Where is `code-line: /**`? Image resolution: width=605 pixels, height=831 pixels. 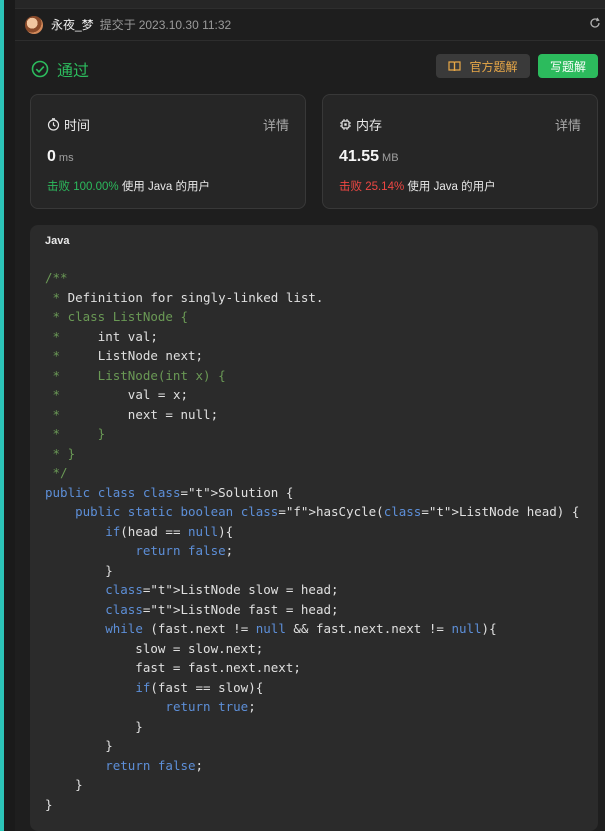
code-line: /** is located at coordinates (56, 277).